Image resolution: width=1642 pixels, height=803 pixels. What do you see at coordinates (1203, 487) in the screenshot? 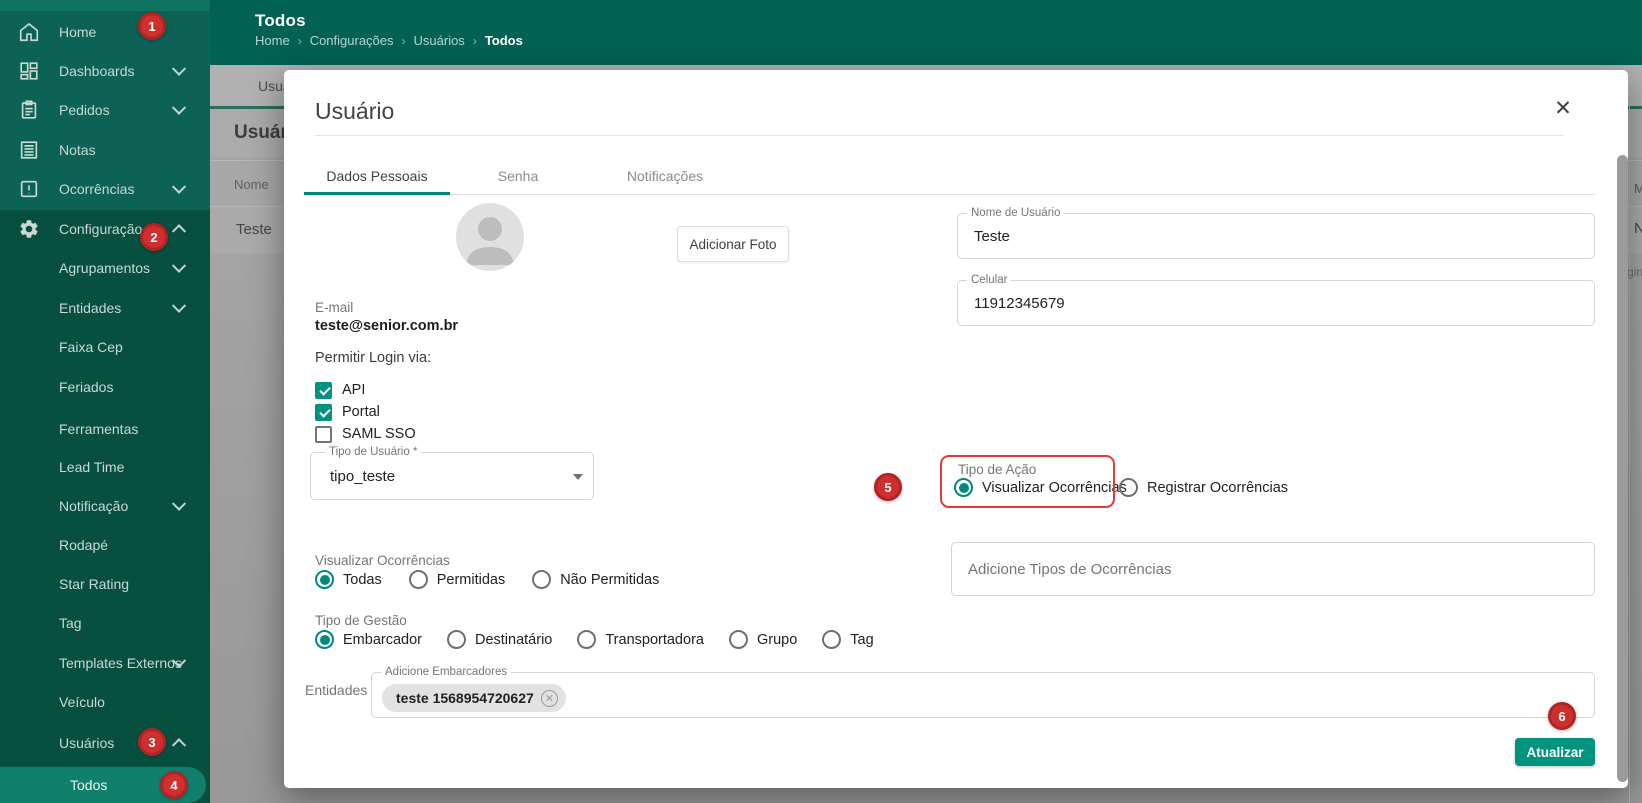
I see `radio-registrar-ocorrencias: Registrar Ocorrências` at bounding box center [1203, 487].